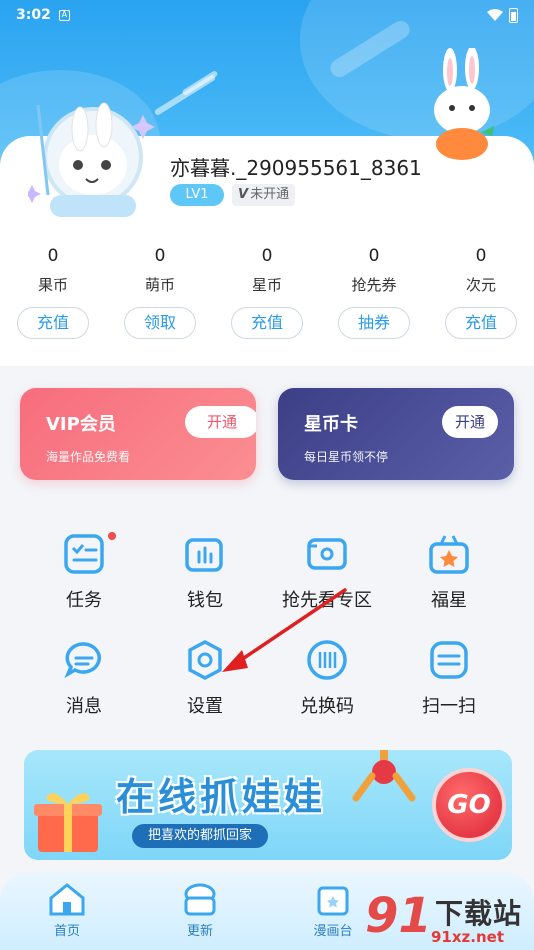 The height and width of the screenshot is (950, 534). I want to click on tab-label: 首页, so click(66, 931).